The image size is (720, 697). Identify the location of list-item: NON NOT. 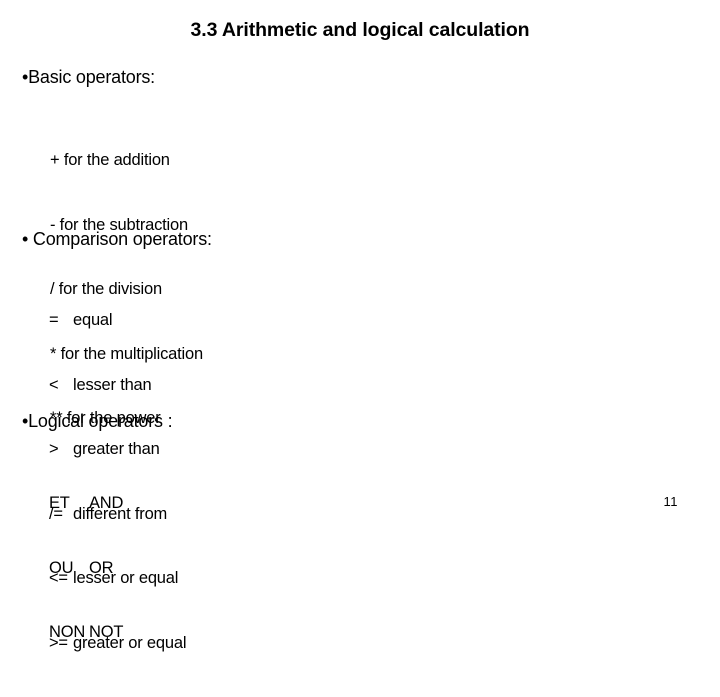
(86, 633).